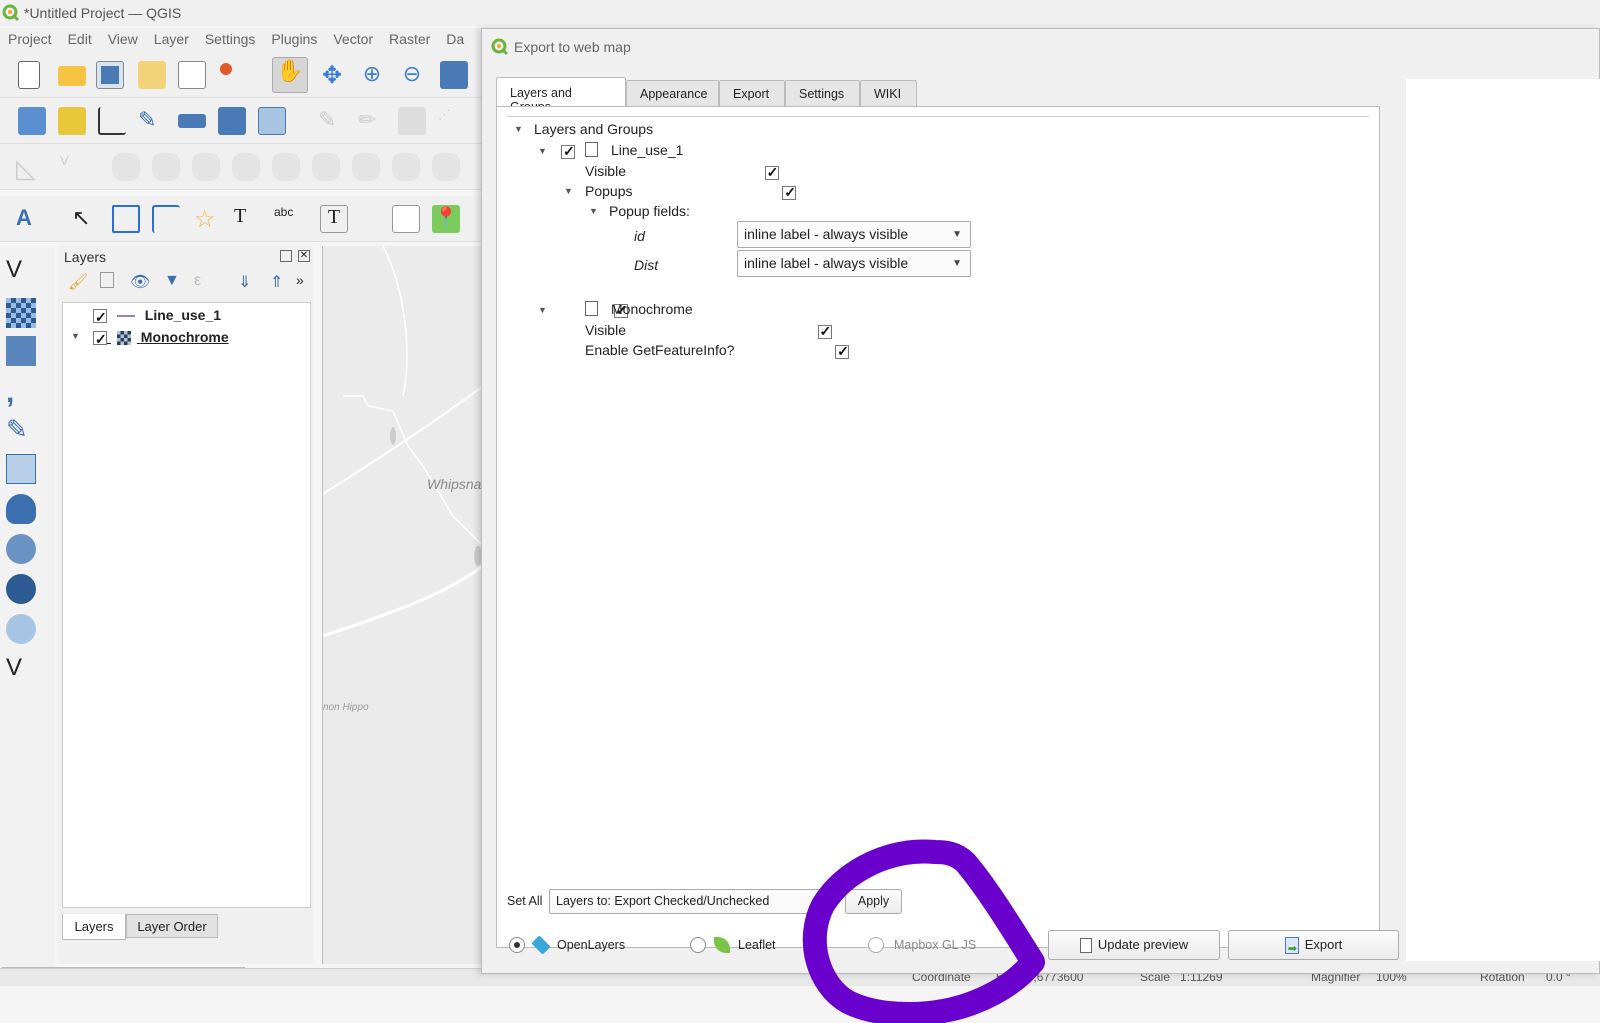  What do you see at coordinates (192, 75) in the screenshot?
I see `layout-manager-icon` at bounding box center [192, 75].